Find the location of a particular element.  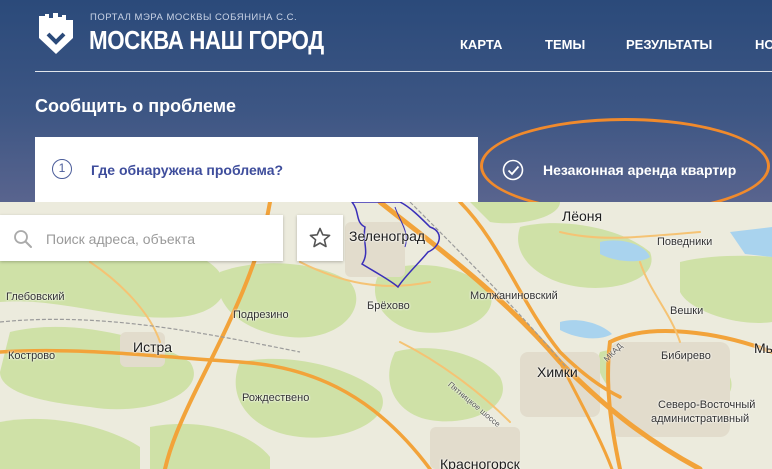

map-label-vashki: Вешки is located at coordinates (687, 311).